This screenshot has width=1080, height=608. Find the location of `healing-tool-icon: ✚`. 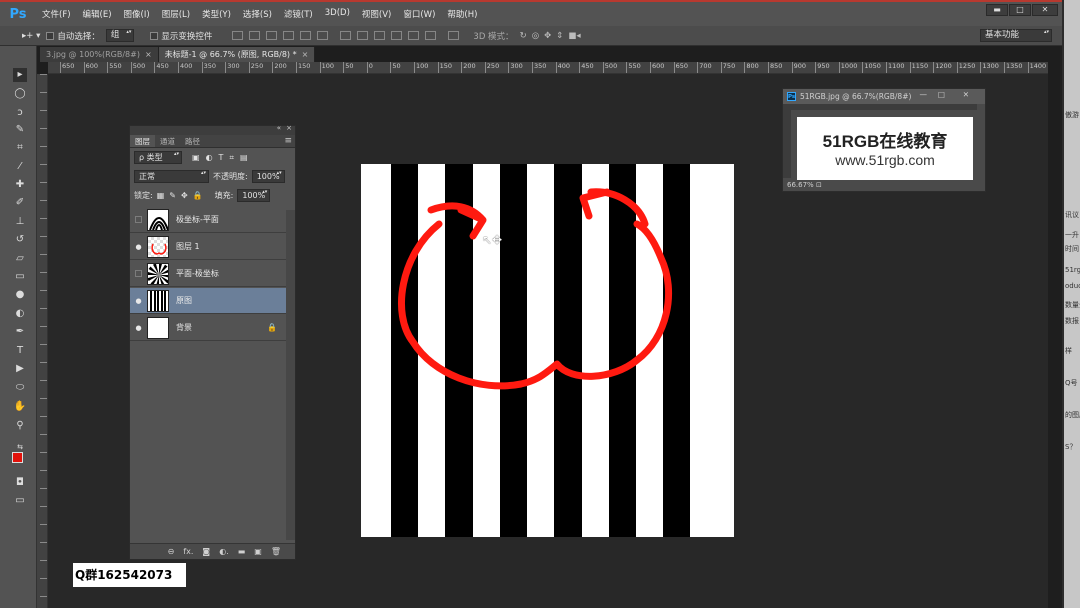

healing-tool-icon: ✚ is located at coordinates (20, 185).